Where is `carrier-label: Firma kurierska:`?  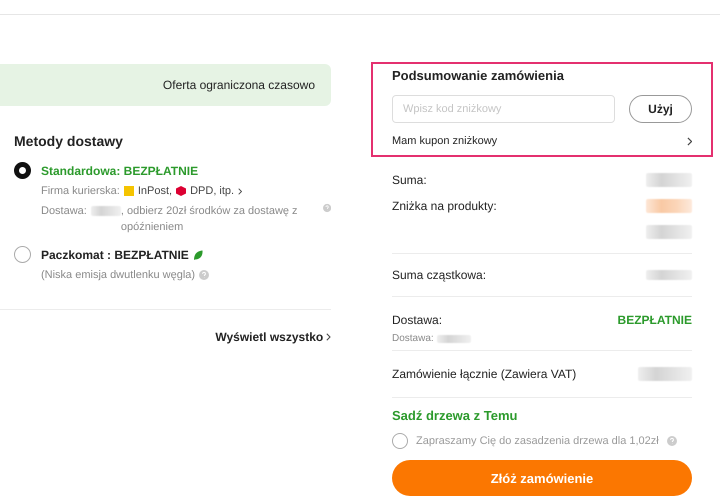
carrier-label: Firma kurierska: is located at coordinates (80, 191).